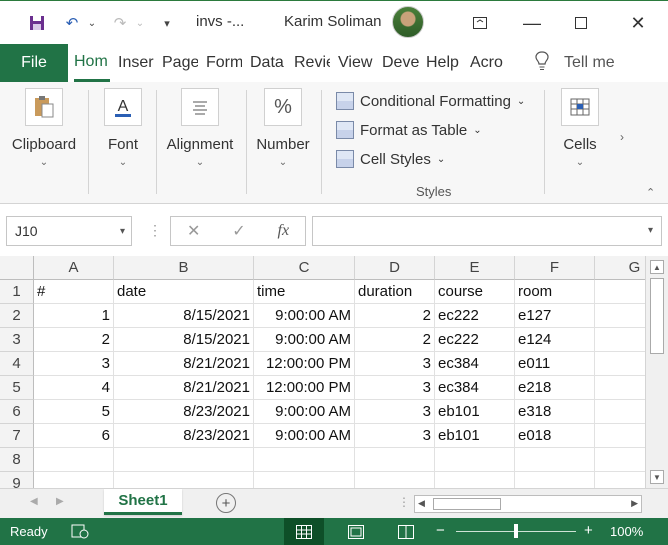 The height and width of the screenshot is (545, 668). I want to click on row-header-6: 6, so click(17, 412).